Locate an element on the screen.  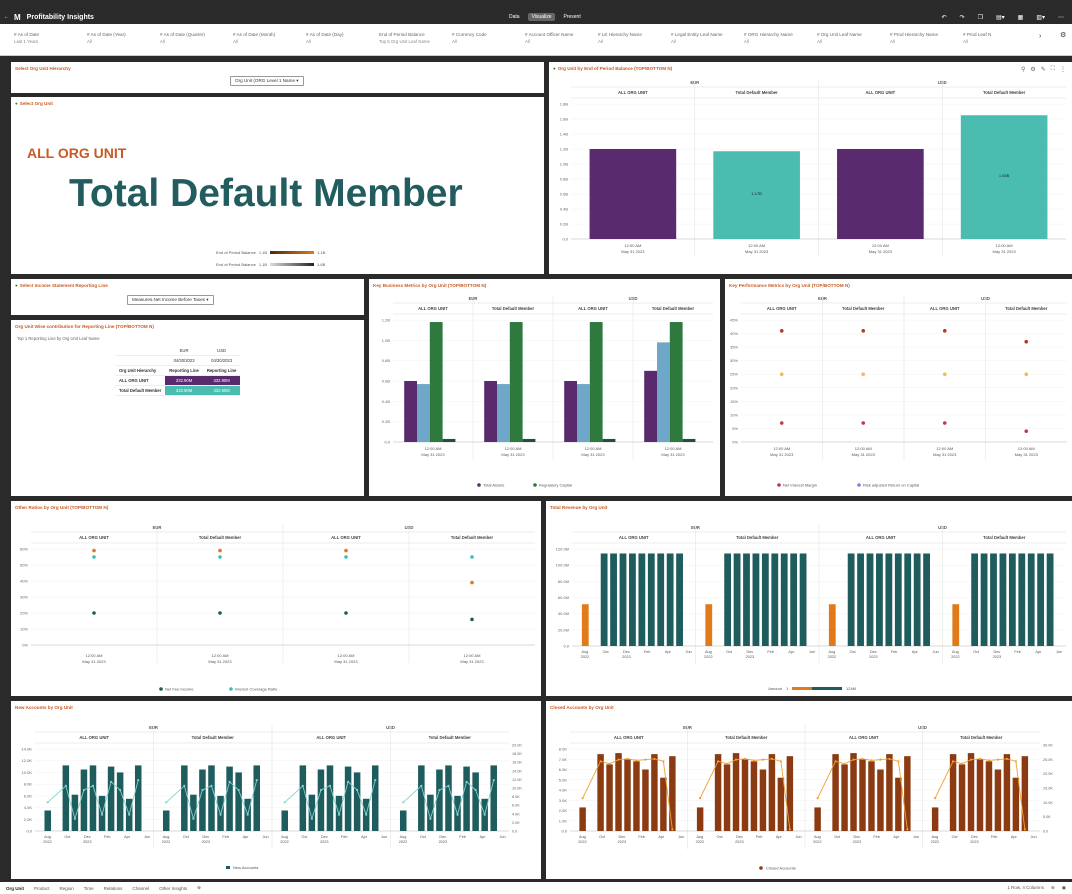
table-row: Total Default Member 332.90M 332.90M is located at coordinates (178, 390).